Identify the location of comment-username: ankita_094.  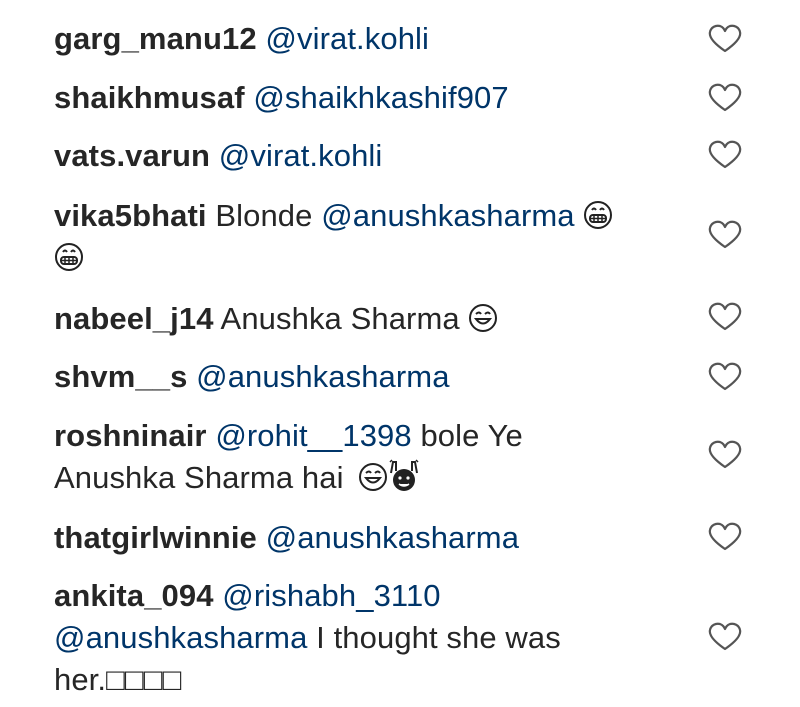
(134, 595).